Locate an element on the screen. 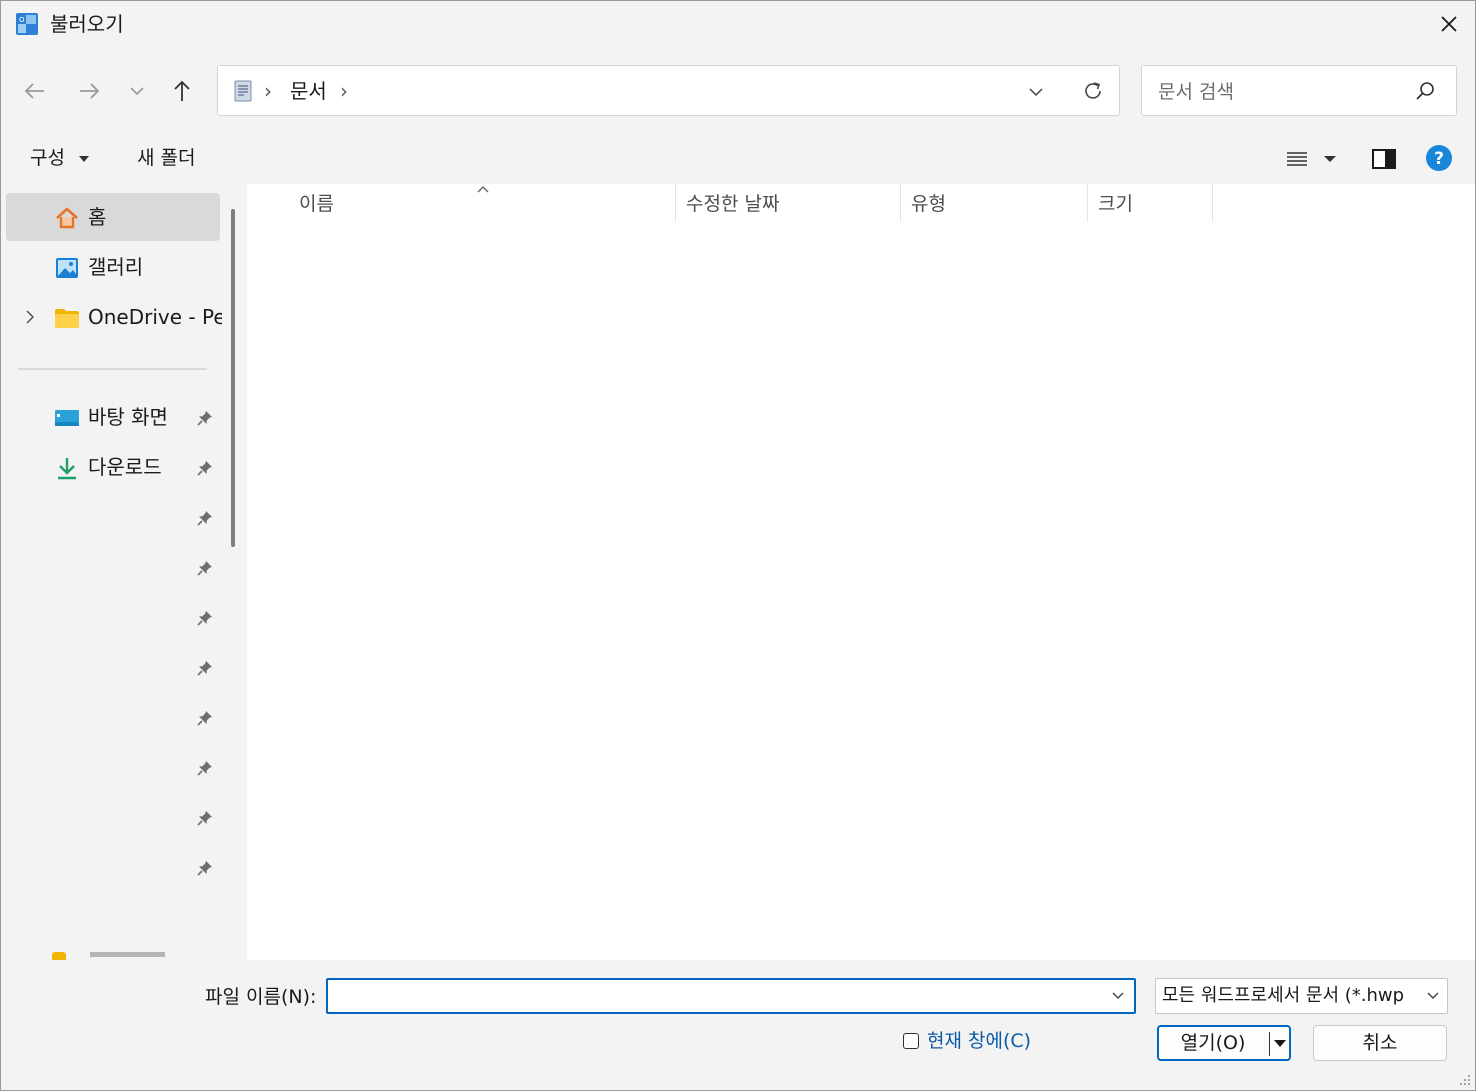  search-icon is located at coordinates (1425, 91).